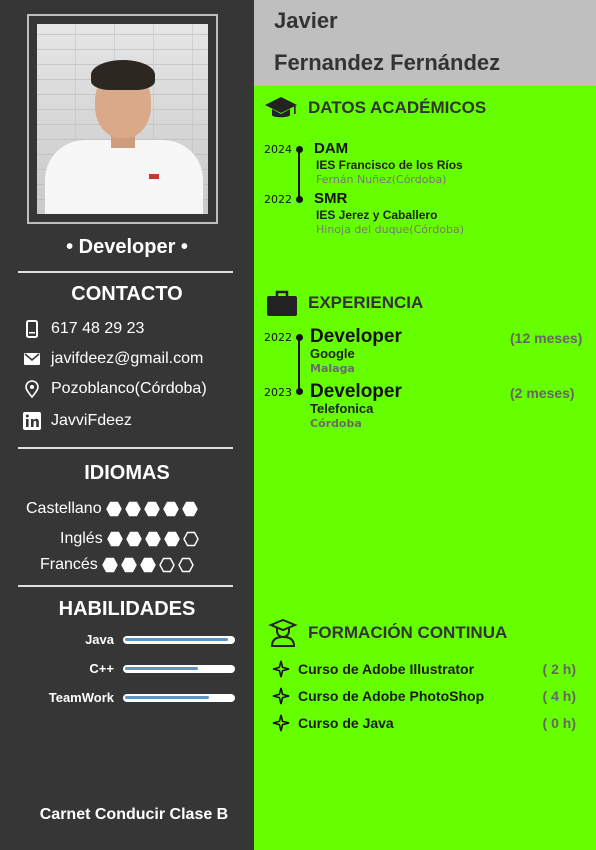 This screenshot has height=850, width=596. I want to click on academic-school: IES Jerez y Caballero, so click(377, 215).